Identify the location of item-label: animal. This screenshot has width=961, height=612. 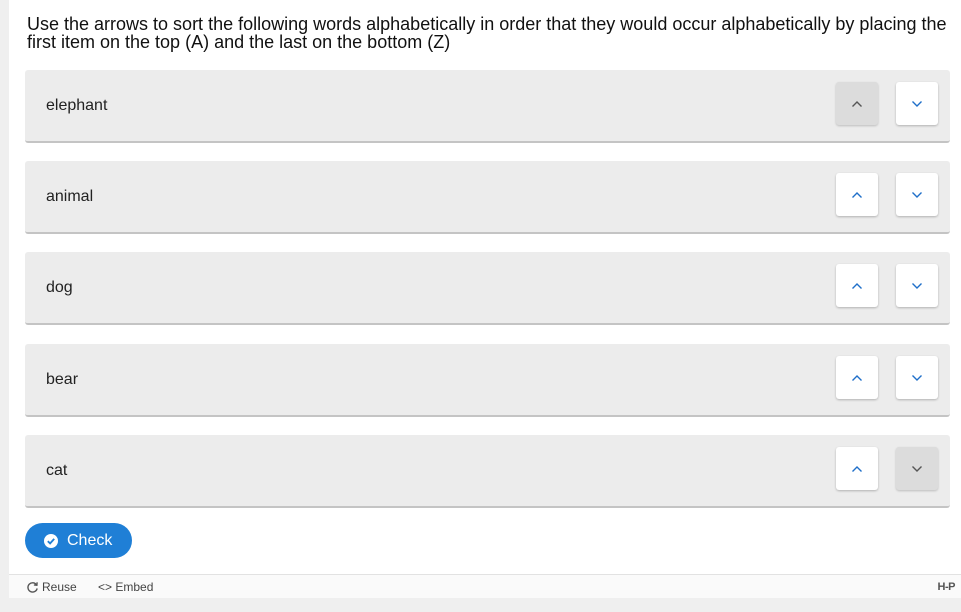
(70, 196).